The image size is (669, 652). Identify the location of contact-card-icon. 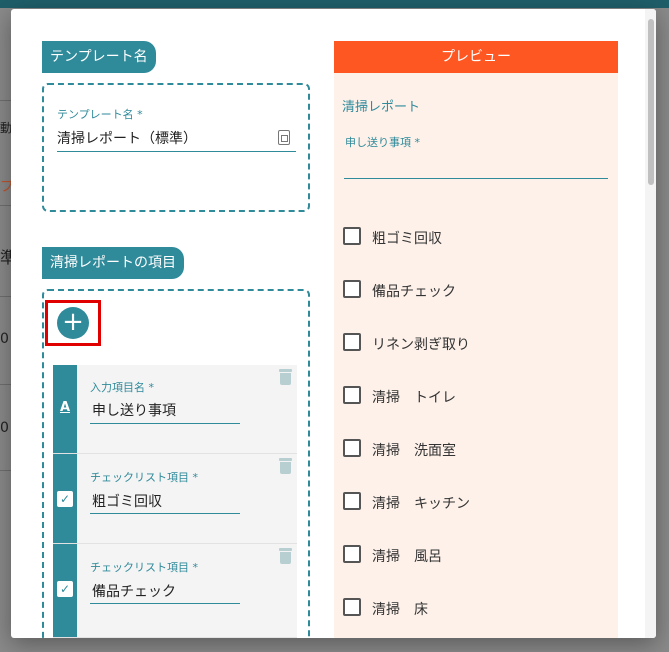
(284, 137).